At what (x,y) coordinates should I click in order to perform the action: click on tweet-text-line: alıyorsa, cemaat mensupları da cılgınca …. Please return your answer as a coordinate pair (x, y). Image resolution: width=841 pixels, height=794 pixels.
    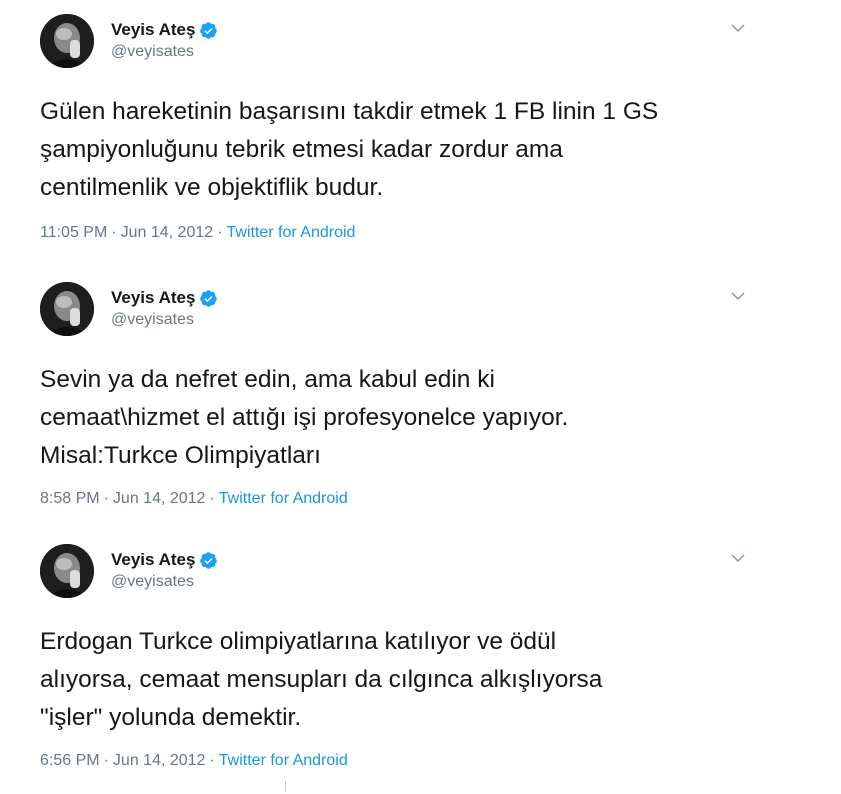
    Looking at the image, I should click on (321, 679).